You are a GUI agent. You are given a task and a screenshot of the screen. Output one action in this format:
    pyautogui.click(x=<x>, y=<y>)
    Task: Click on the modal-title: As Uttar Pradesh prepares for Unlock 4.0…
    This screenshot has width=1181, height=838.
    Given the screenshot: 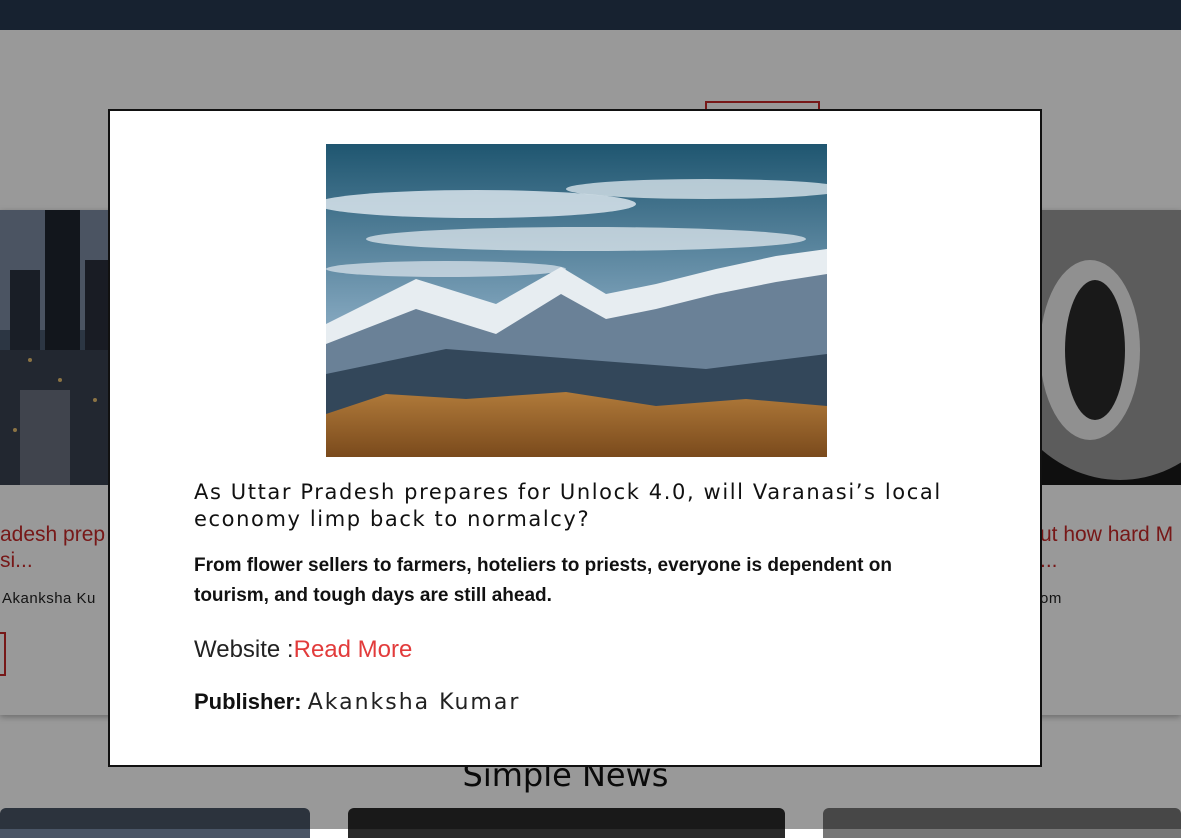 What is the action you would take?
    pyautogui.click(x=568, y=505)
    